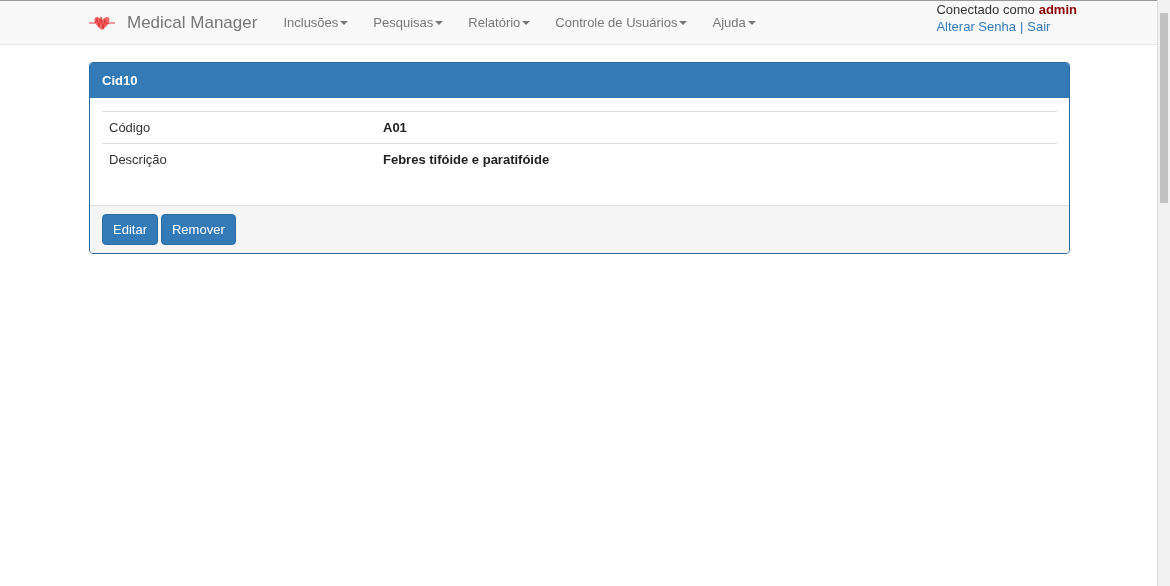 The width and height of the screenshot is (1170, 586). I want to click on brand-title: Medical Manager, so click(192, 22).